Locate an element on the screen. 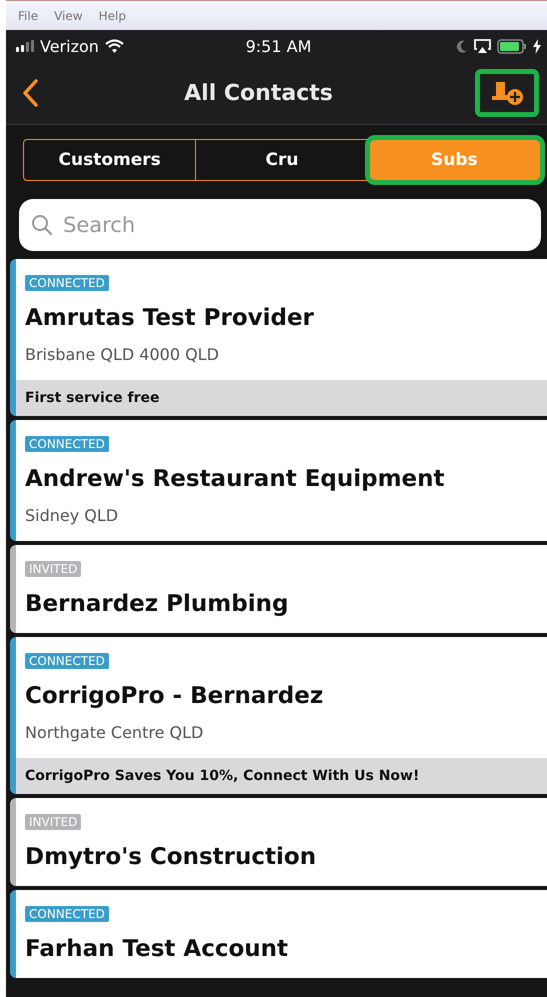 The height and width of the screenshot is (997, 547). screen-title: All Contacts is located at coordinates (258, 93).